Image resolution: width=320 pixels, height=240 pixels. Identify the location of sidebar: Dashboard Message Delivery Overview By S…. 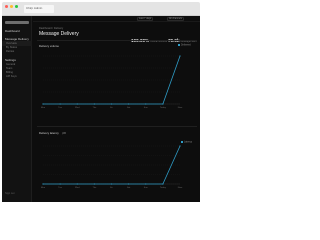
(17, 109).